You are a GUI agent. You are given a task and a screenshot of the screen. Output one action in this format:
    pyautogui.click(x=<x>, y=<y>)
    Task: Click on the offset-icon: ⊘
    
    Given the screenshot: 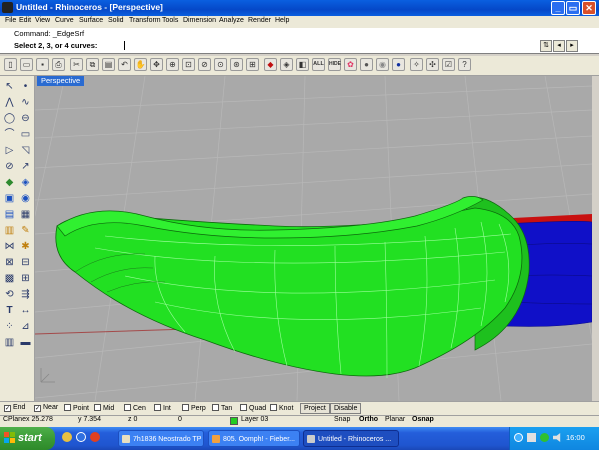 What is the action you would take?
    pyautogui.click(x=9, y=166)
    